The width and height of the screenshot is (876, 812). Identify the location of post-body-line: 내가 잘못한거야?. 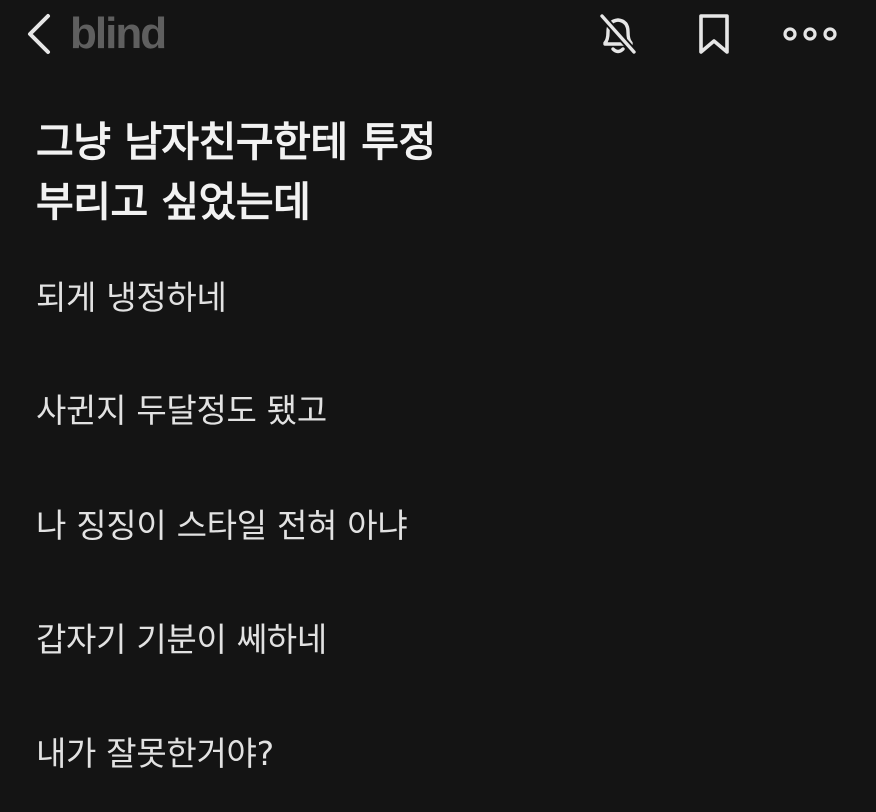
(155, 753).